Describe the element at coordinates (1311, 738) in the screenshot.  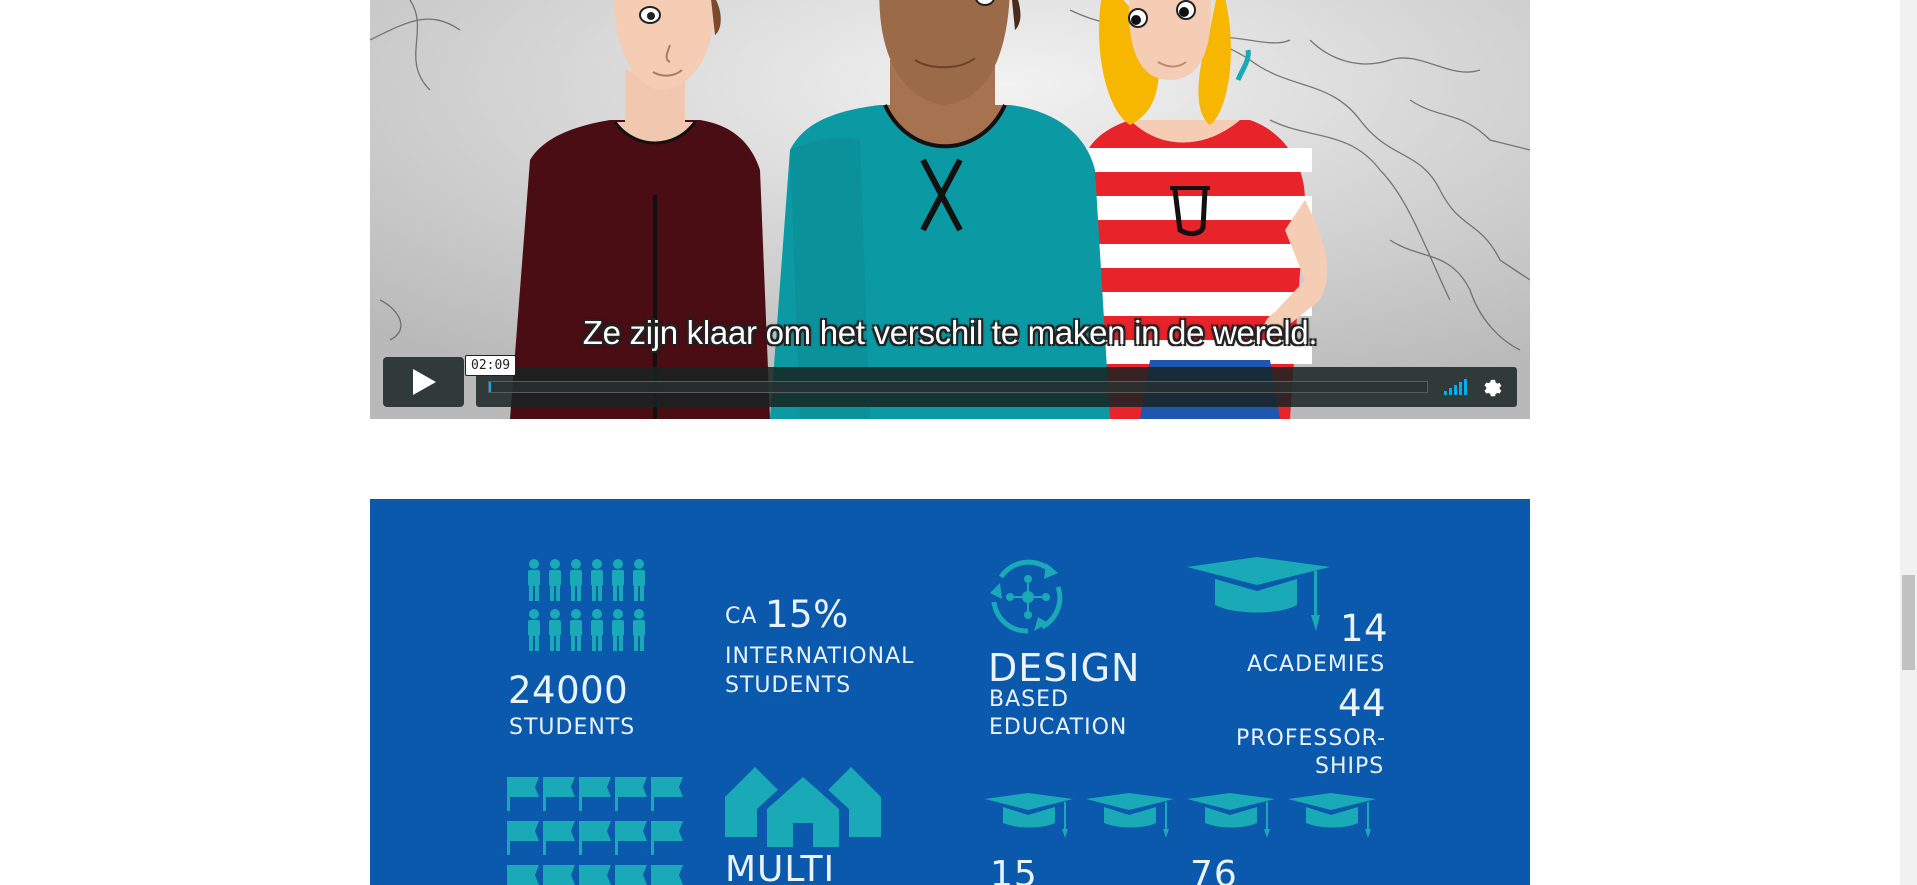
I see `professorships-line1: PROFESSOR-` at that location.